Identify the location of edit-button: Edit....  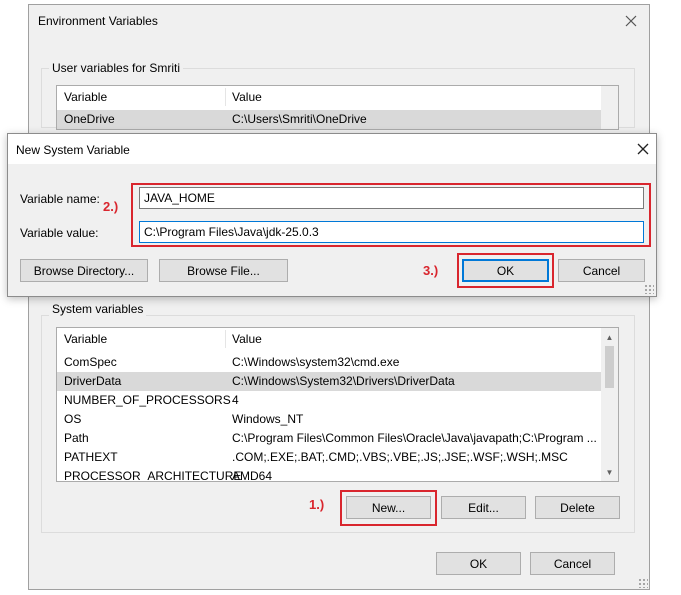
(483, 507).